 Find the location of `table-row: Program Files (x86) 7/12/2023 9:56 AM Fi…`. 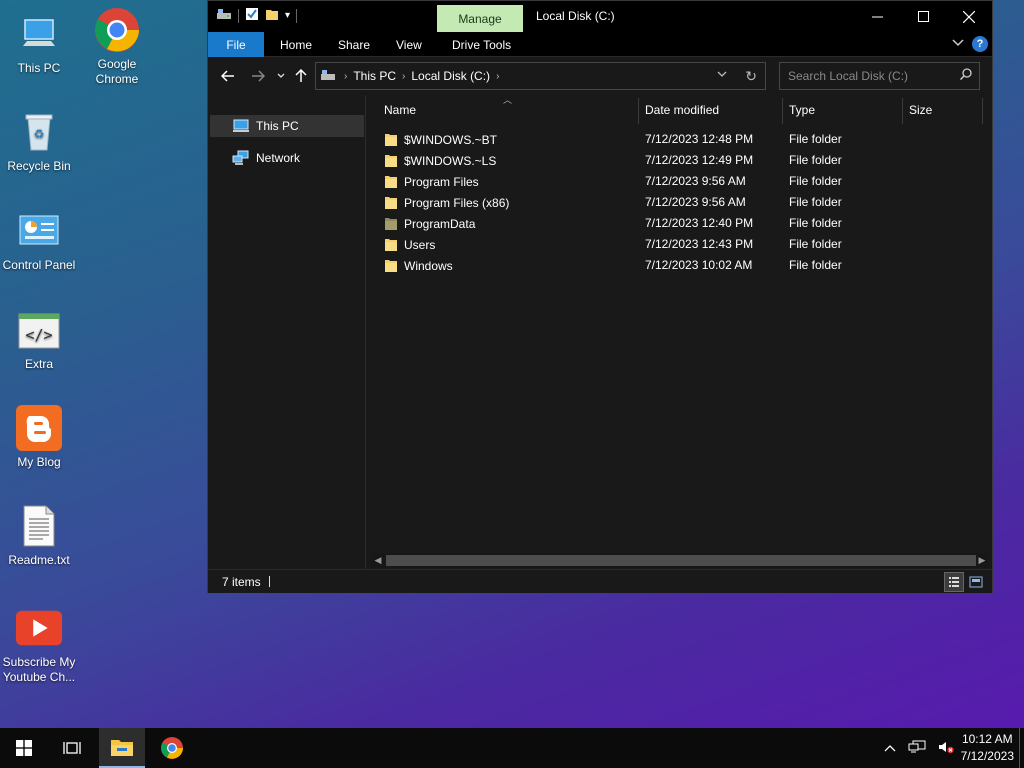

table-row: Program Files (x86) 7/12/2023 9:56 AM Fi… is located at coordinates (667, 202).